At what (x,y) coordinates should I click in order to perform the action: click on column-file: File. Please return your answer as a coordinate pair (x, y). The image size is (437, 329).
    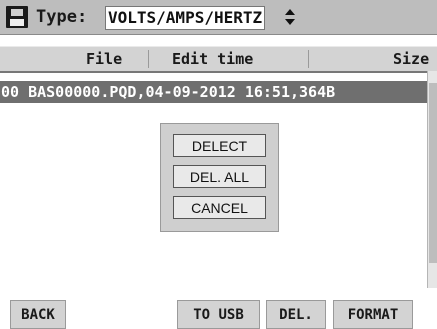
    Looking at the image, I should click on (104, 59).